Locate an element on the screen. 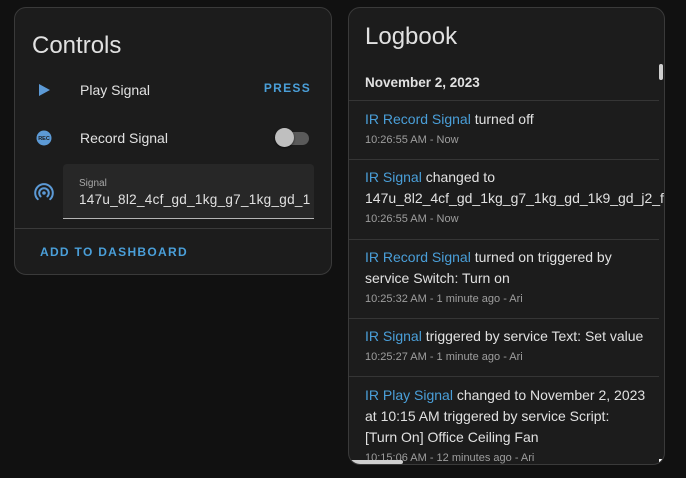  record-signal-row: REC Record Signal is located at coordinates (173, 138).